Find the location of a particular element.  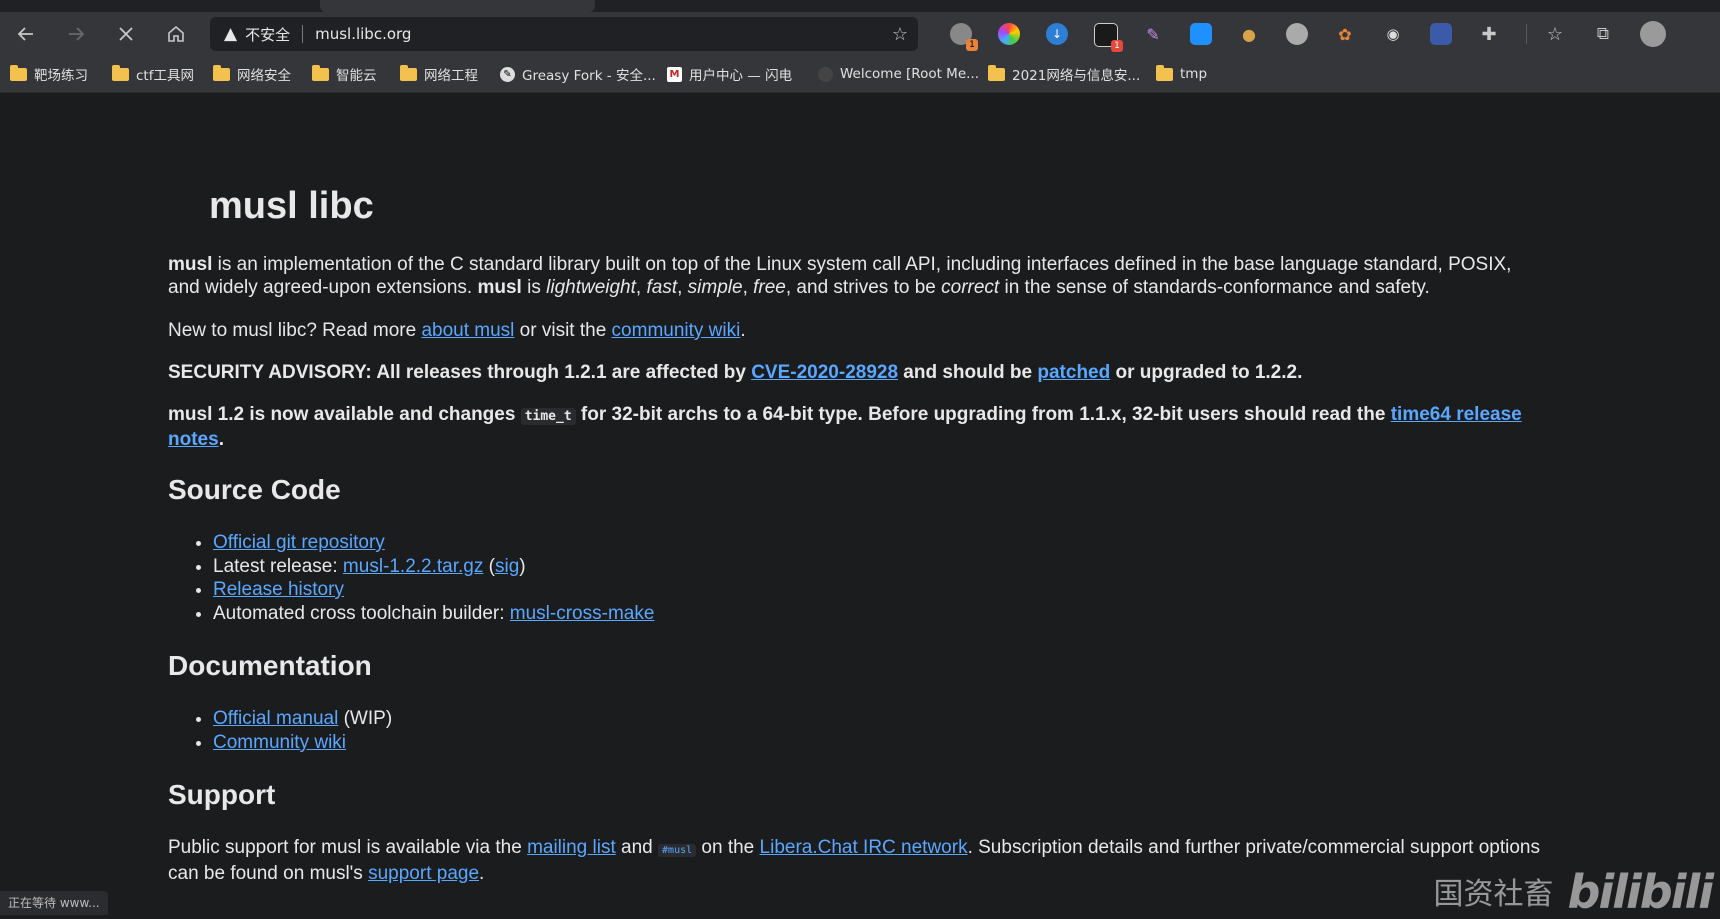

bookmark-folder: tmp is located at coordinates (1181, 74).